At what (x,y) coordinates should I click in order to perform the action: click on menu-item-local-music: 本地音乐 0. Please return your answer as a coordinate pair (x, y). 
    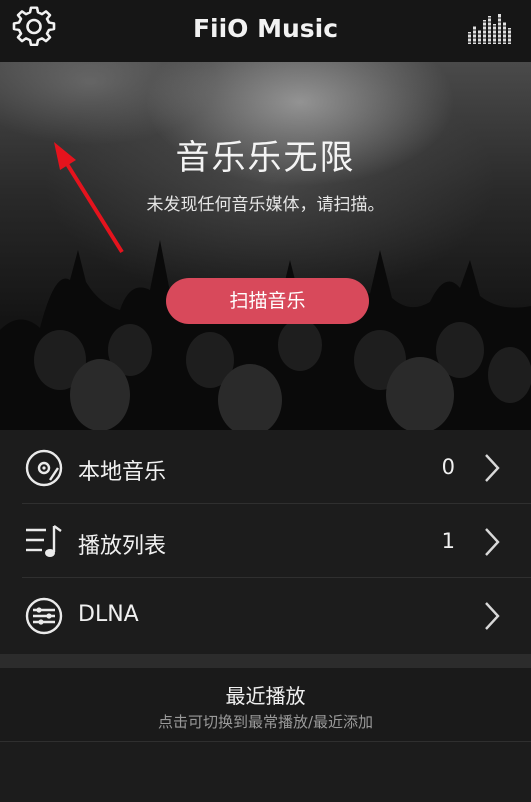
    Looking at the image, I should click on (276, 467).